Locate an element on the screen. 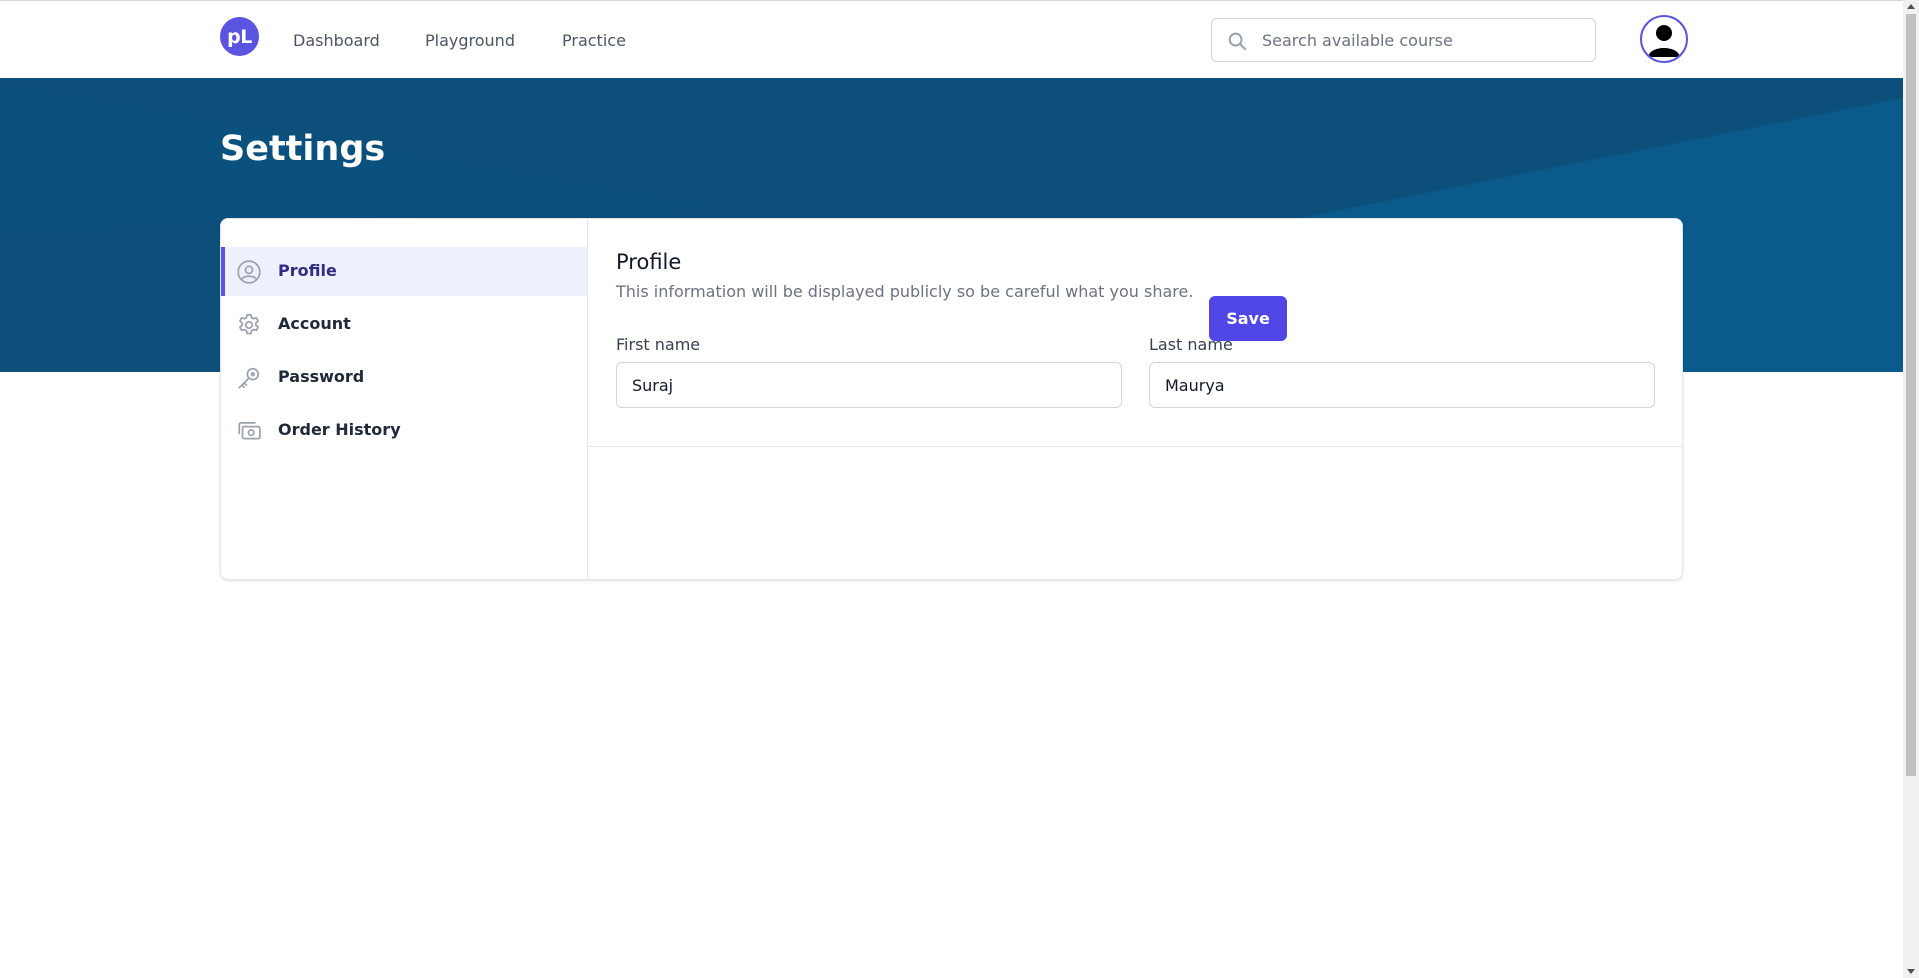 Image resolution: width=1919 pixels, height=978 pixels. first-name-field is located at coordinates (869, 385).